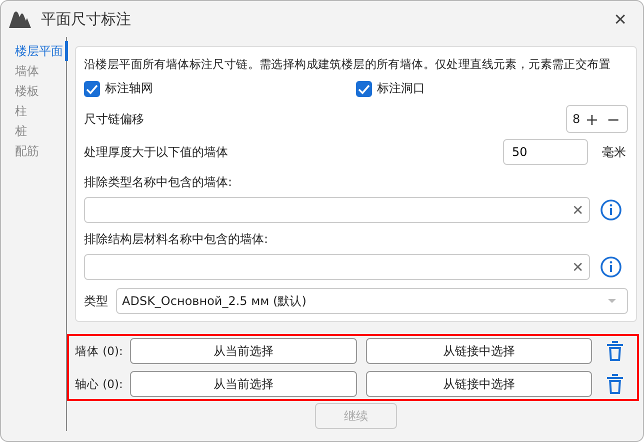  Describe the element at coordinates (129, 88) in the screenshot. I see `checkbox-label: 标注轴网` at that location.